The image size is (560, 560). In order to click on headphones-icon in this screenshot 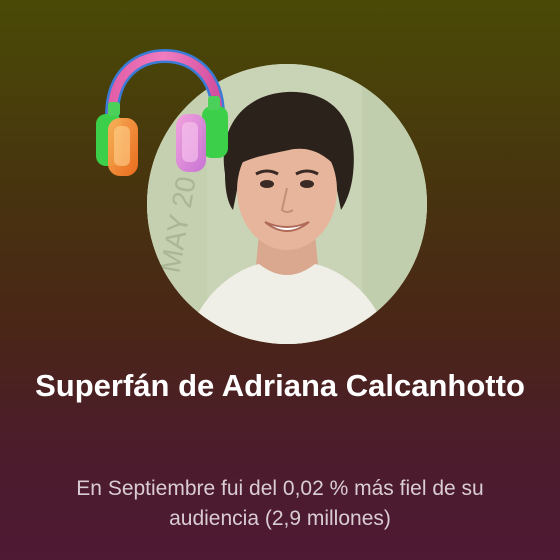, I will do `click(165, 119)`.